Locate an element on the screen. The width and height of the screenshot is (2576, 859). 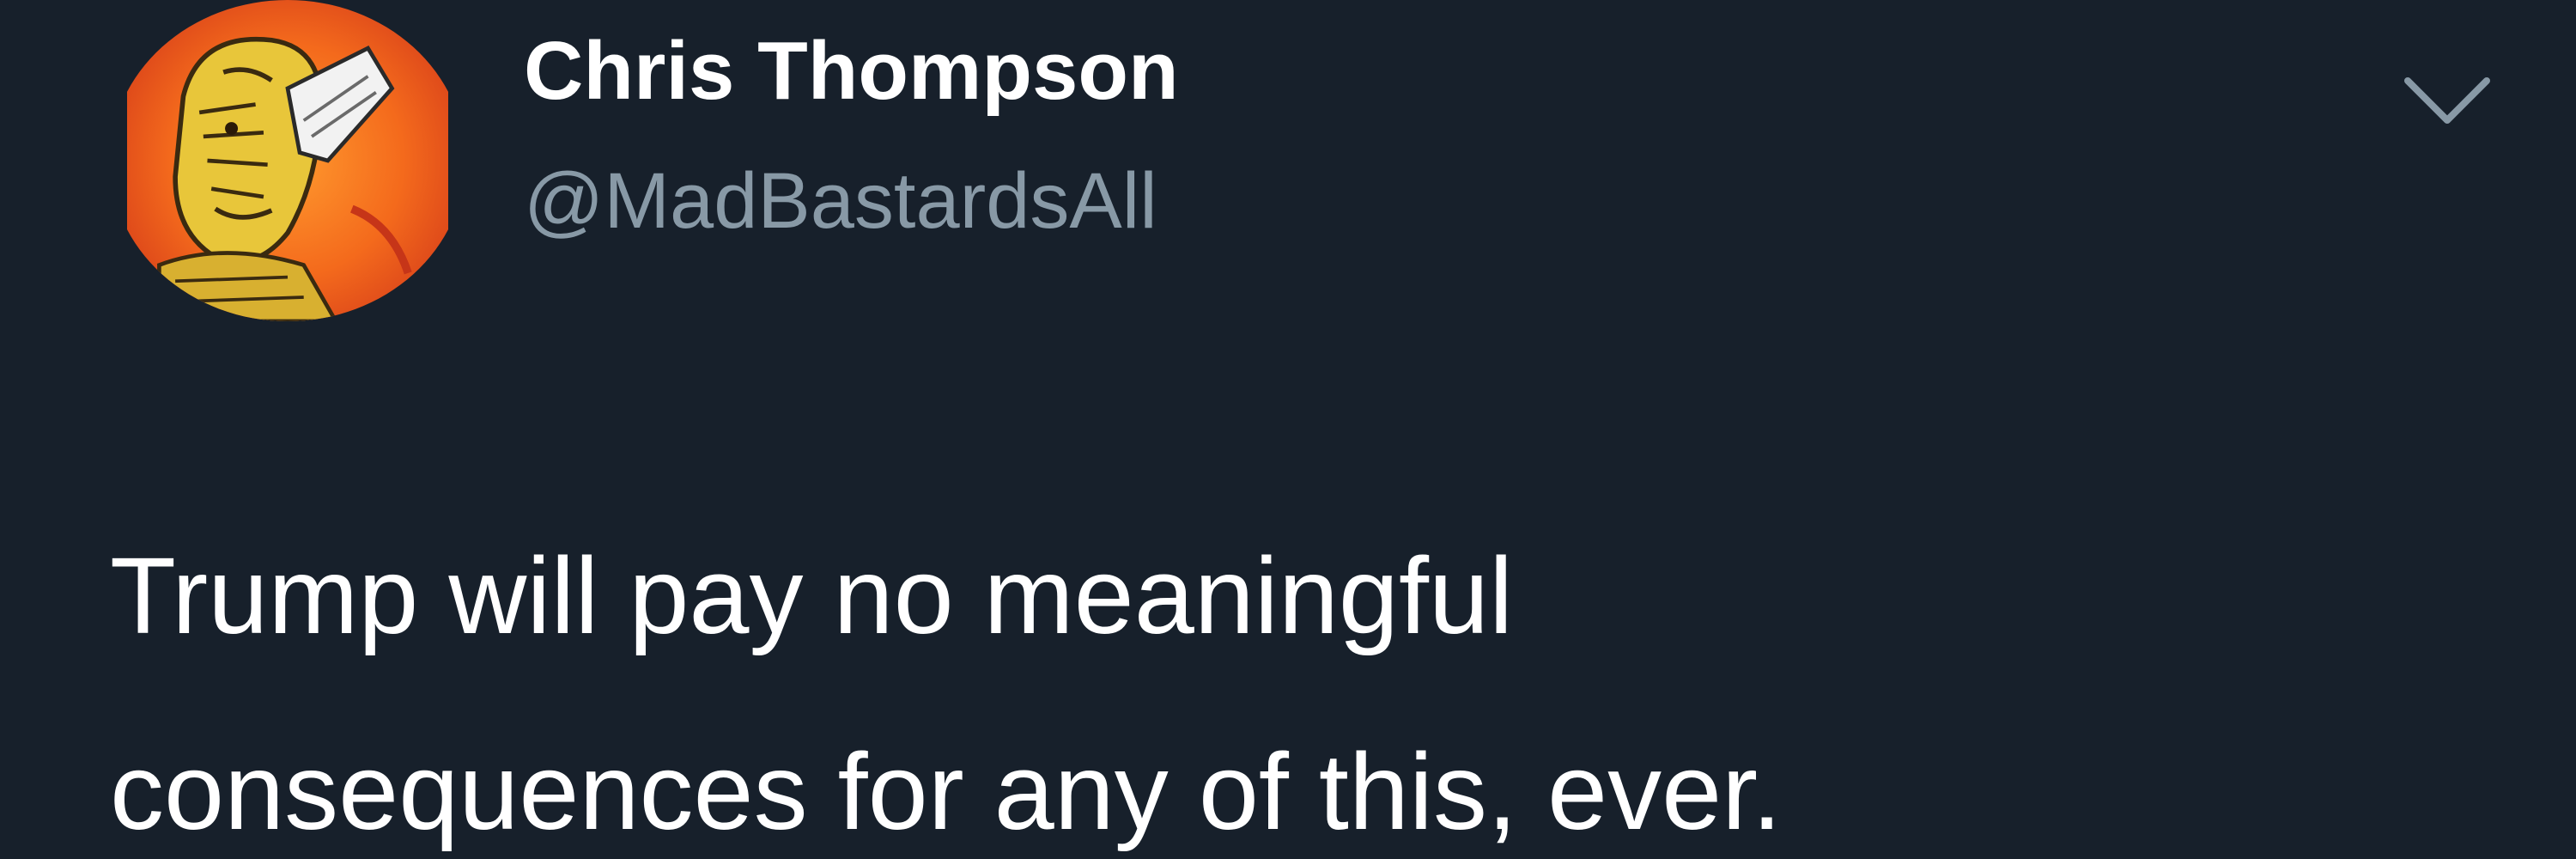
avatar-image is located at coordinates (287, 160).